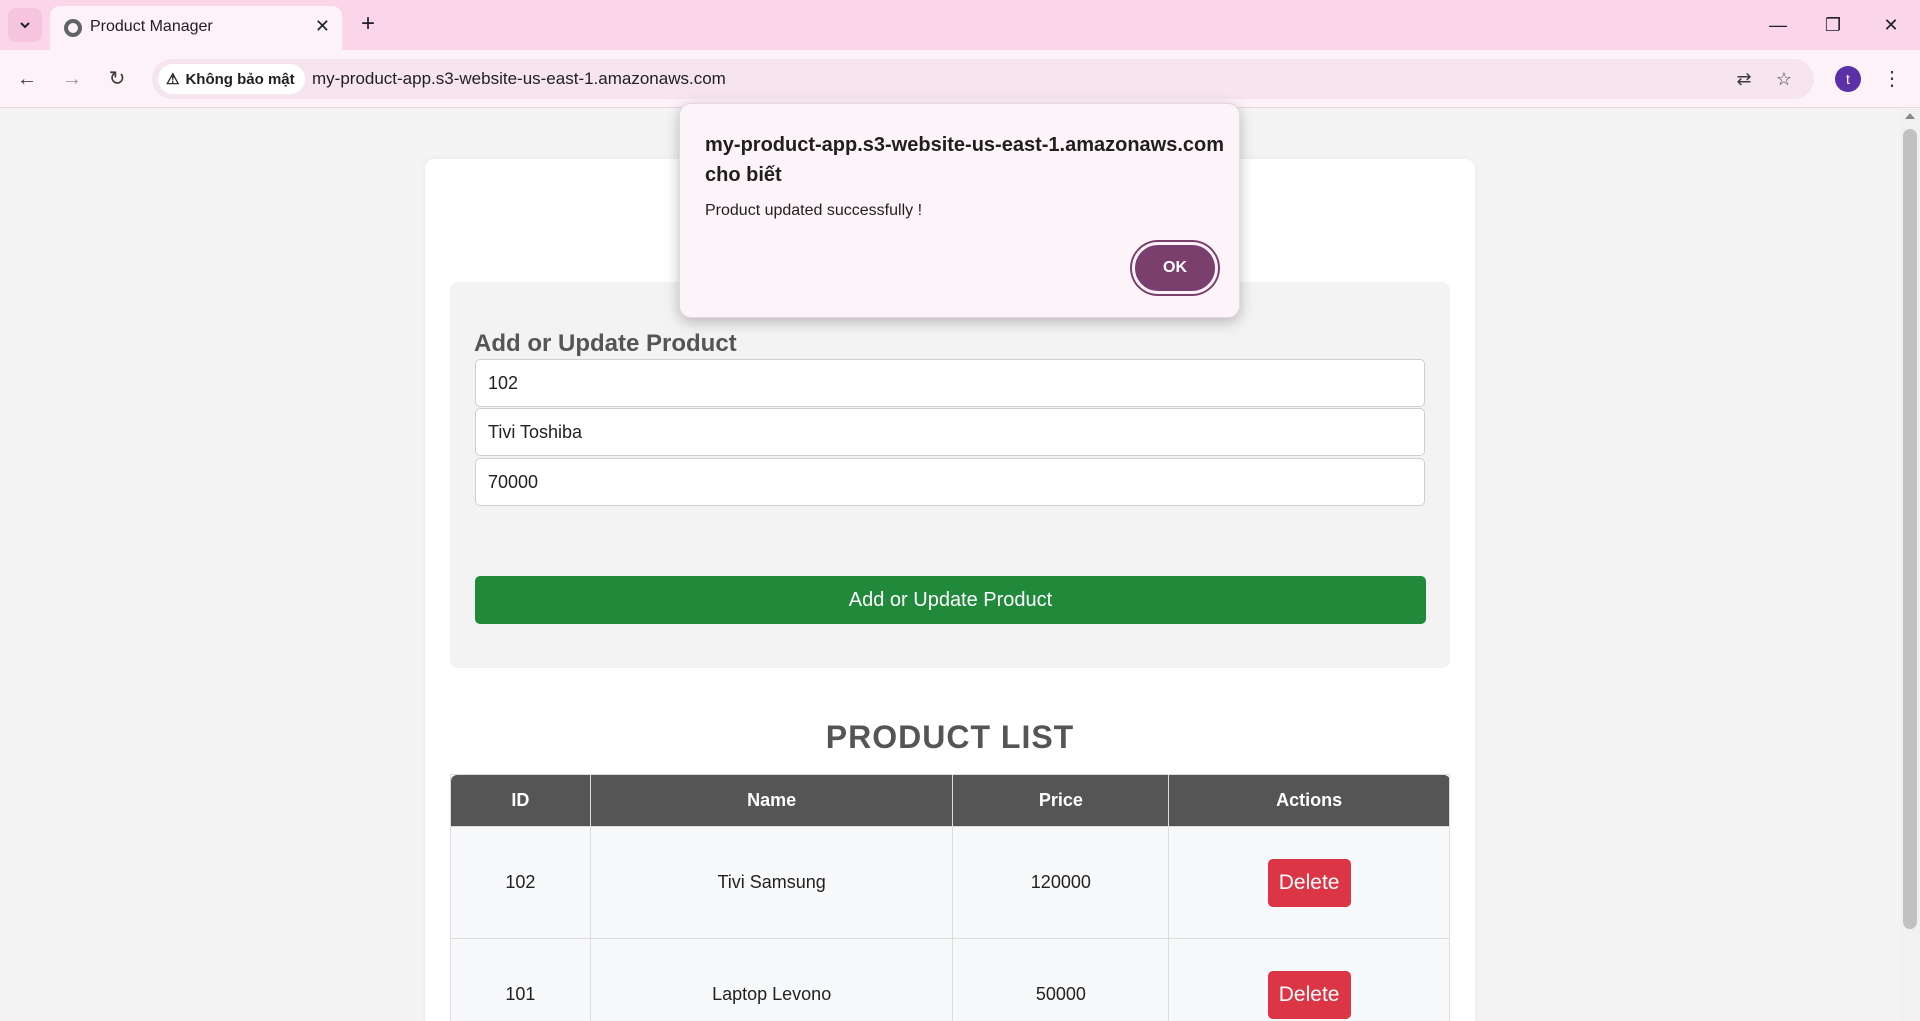  Describe the element at coordinates (1061, 800) in the screenshot. I see `column-header-price: Price` at that location.